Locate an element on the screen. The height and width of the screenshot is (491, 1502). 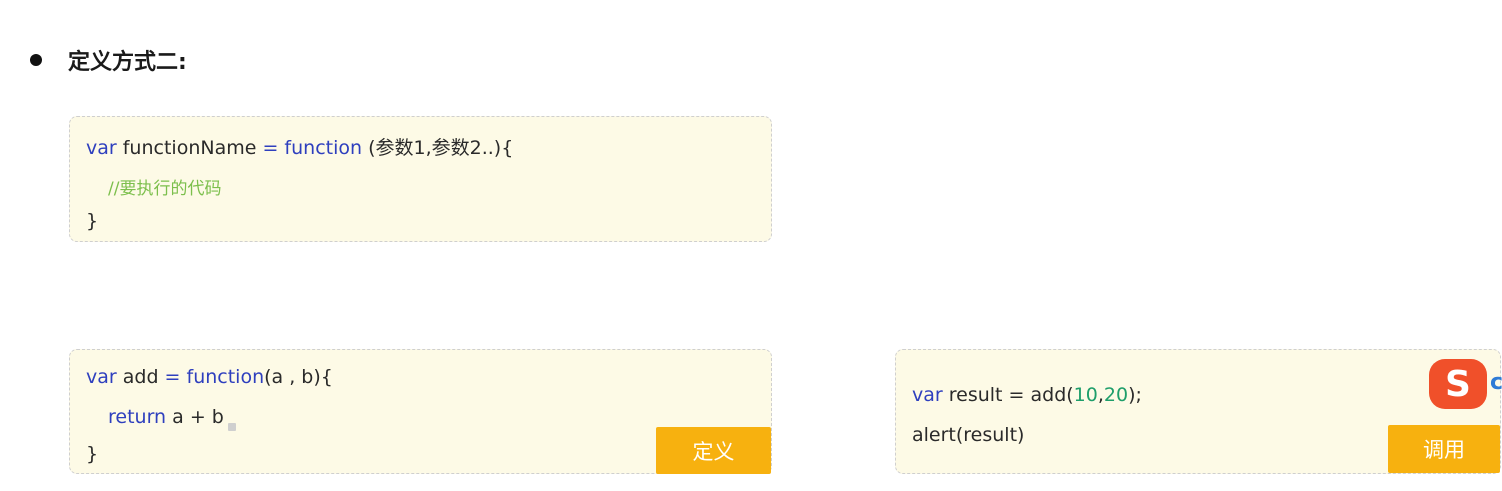
code-number: 10 is located at coordinates (1085, 395).